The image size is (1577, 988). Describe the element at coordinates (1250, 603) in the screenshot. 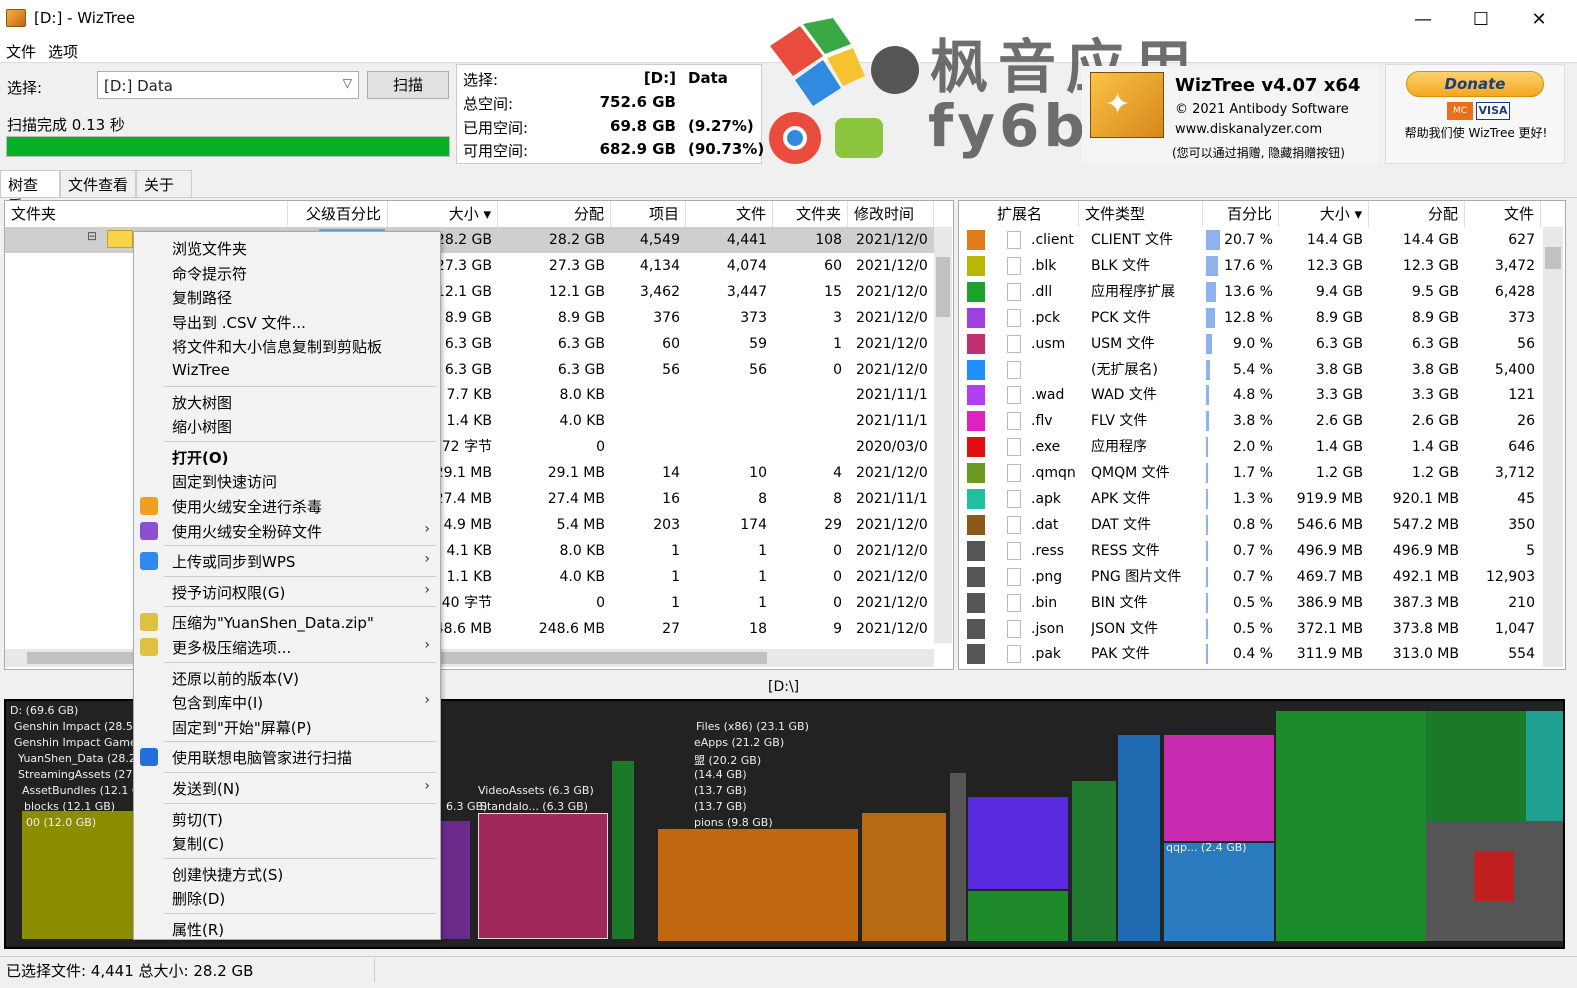

I see `ext-row: .bin BIN 文件 0.5 % 386.9 MB 387.3 MB 210` at that location.